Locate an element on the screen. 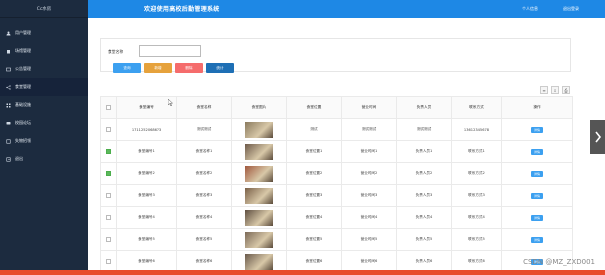 The height and width of the screenshot is (275, 605). canteen-manager: 负责人员4 is located at coordinates (424, 217).